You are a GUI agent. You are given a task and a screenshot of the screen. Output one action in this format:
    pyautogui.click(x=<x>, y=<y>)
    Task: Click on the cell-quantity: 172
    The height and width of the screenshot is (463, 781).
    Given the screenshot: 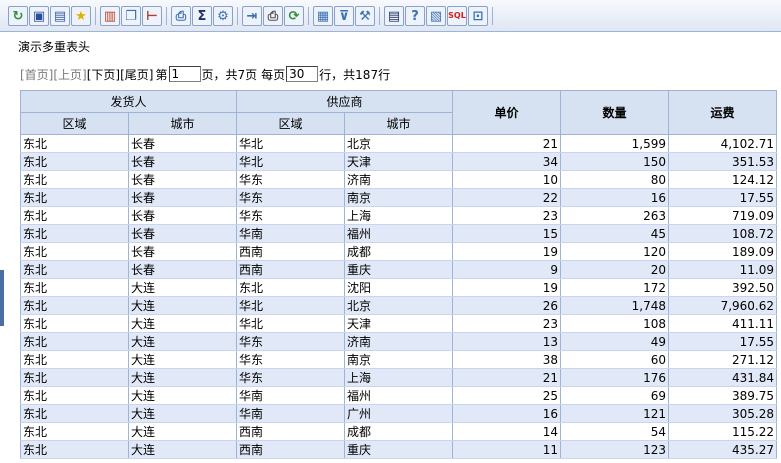 What is the action you would take?
    pyautogui.click(x=614, y=287)
    